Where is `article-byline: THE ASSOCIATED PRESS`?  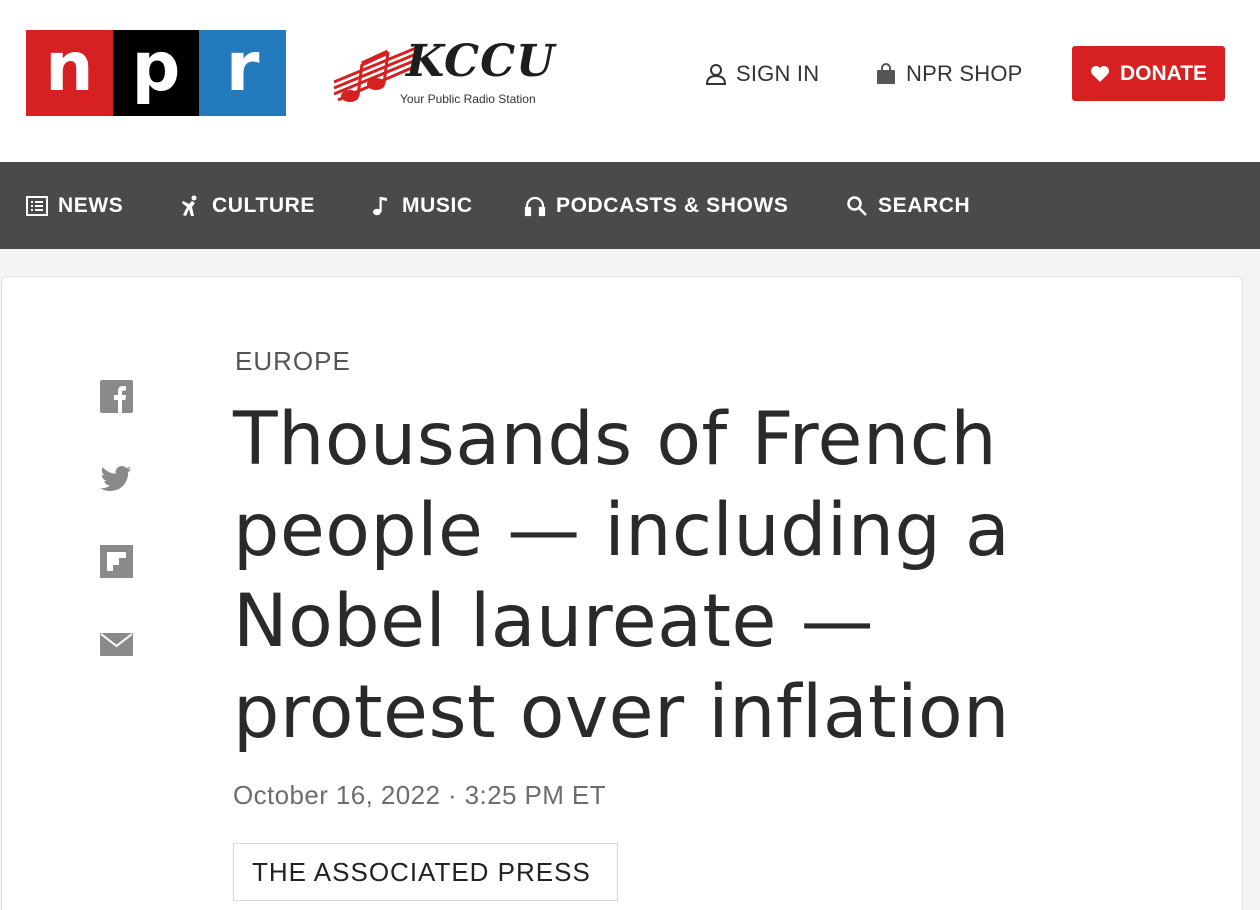 article-byline: THE ASSOCIATED PRESS is located at coordinates (425, 872).